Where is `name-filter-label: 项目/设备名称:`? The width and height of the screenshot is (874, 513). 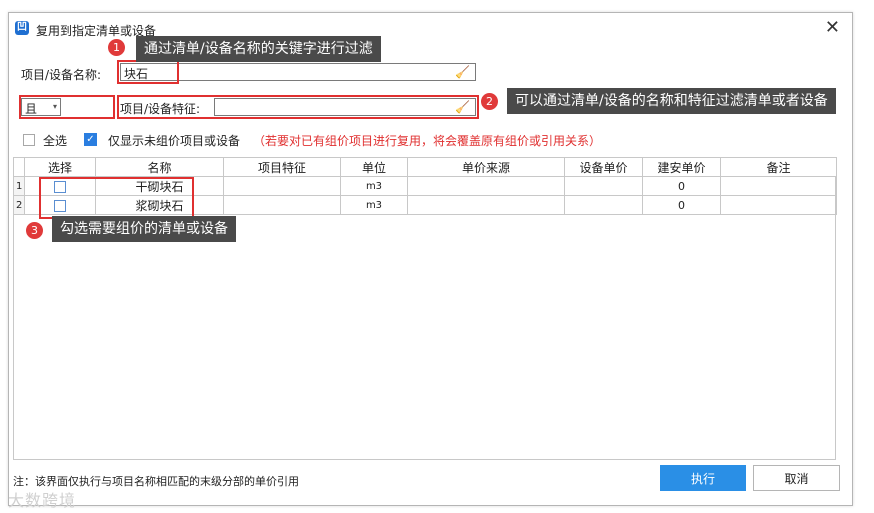 name-filter-label: 项目/设备名称: is located at coordinates (61, 75).